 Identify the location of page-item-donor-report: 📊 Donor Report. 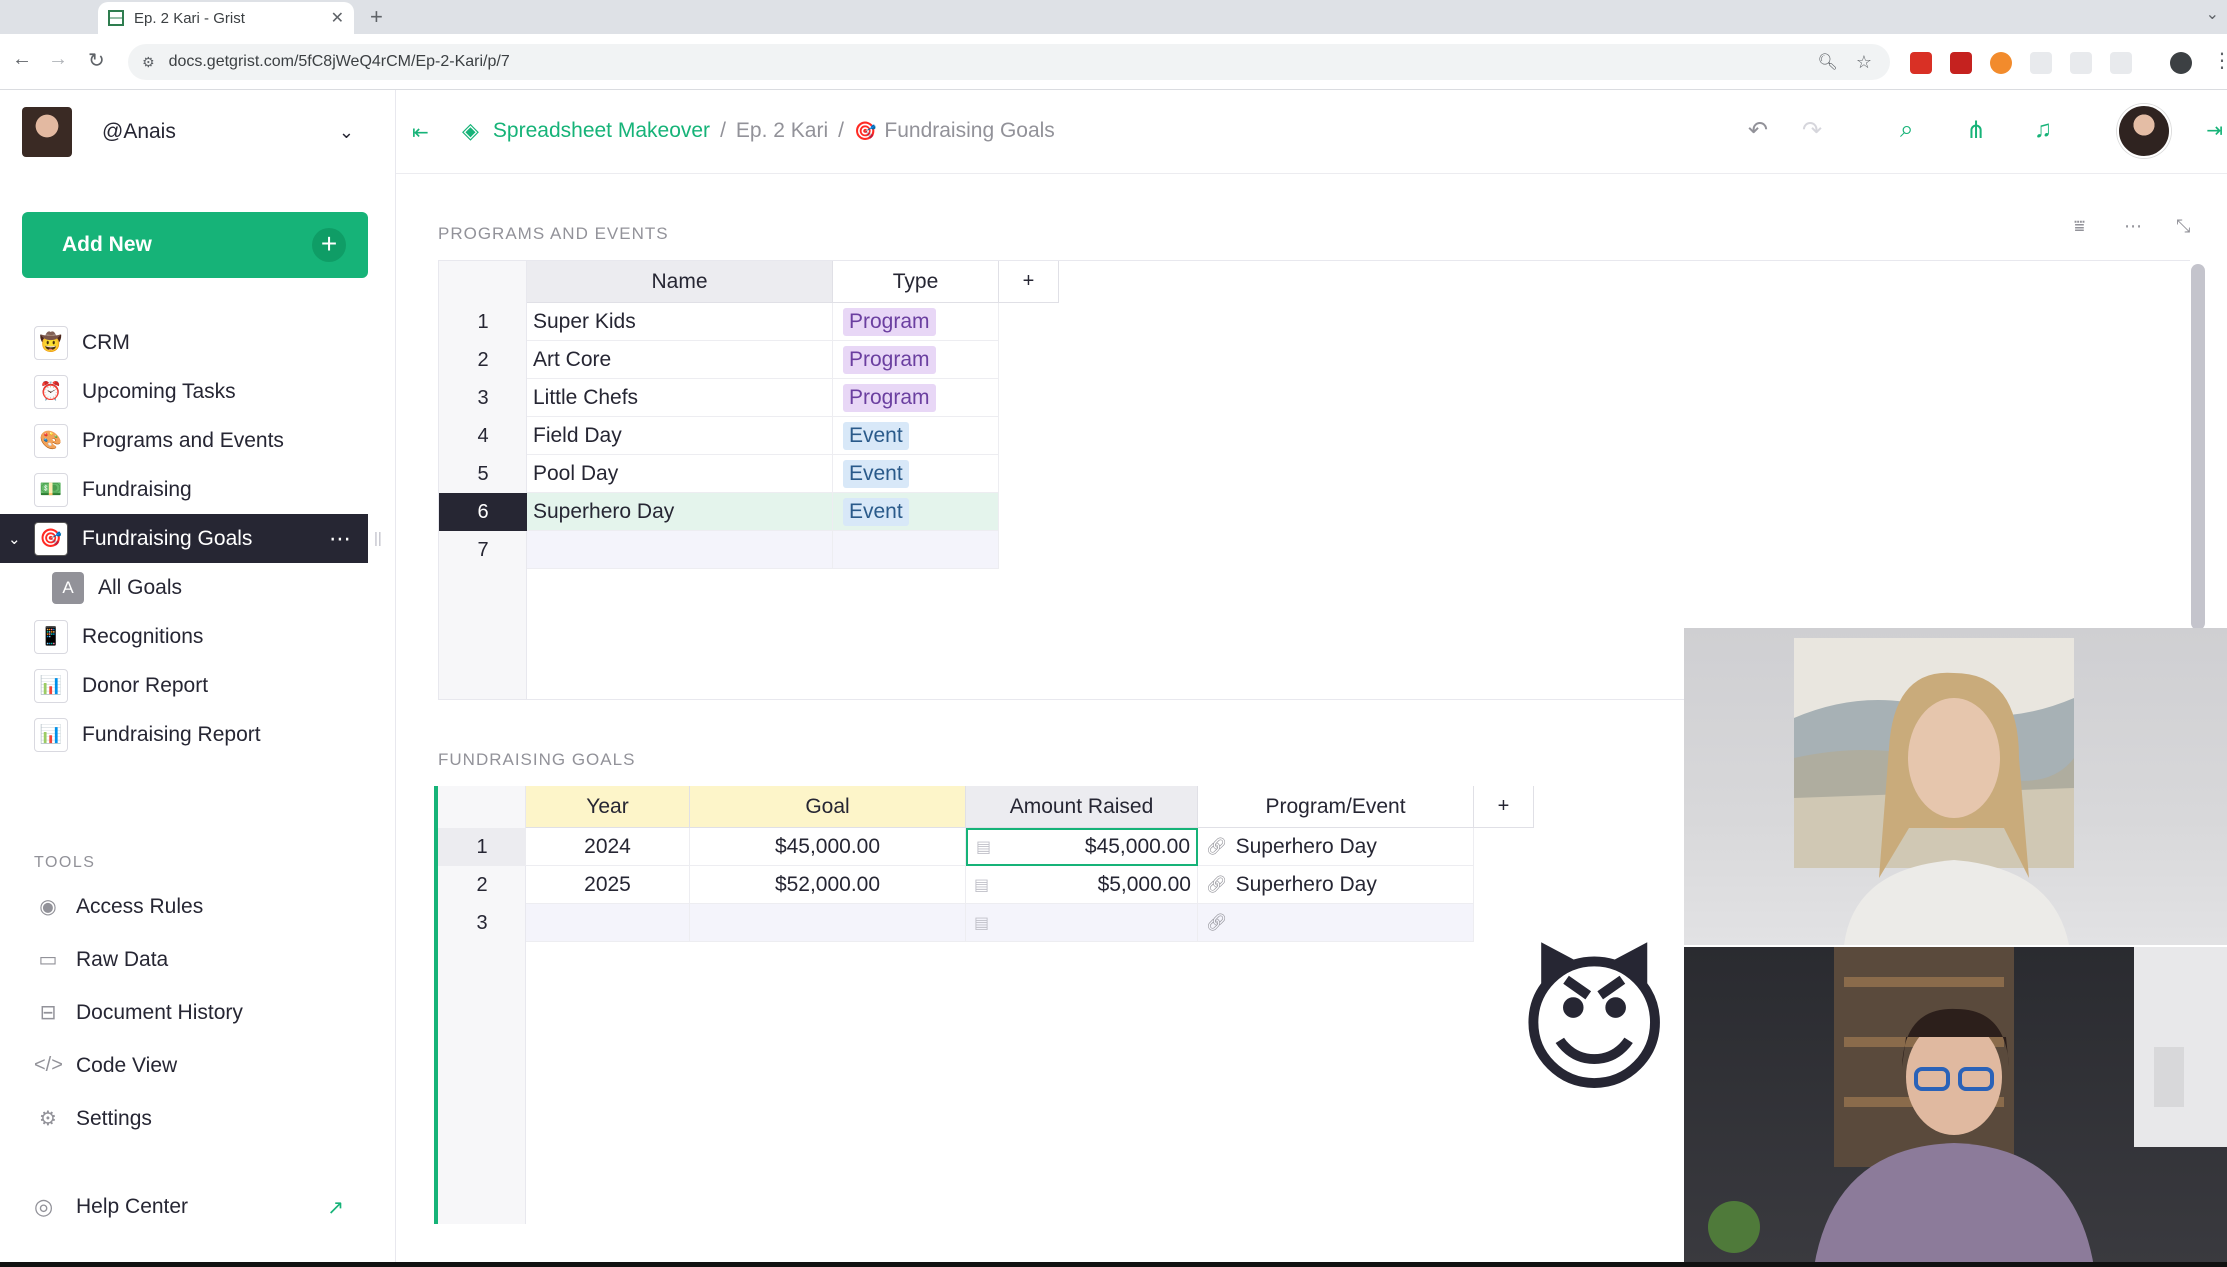
(198, 685).